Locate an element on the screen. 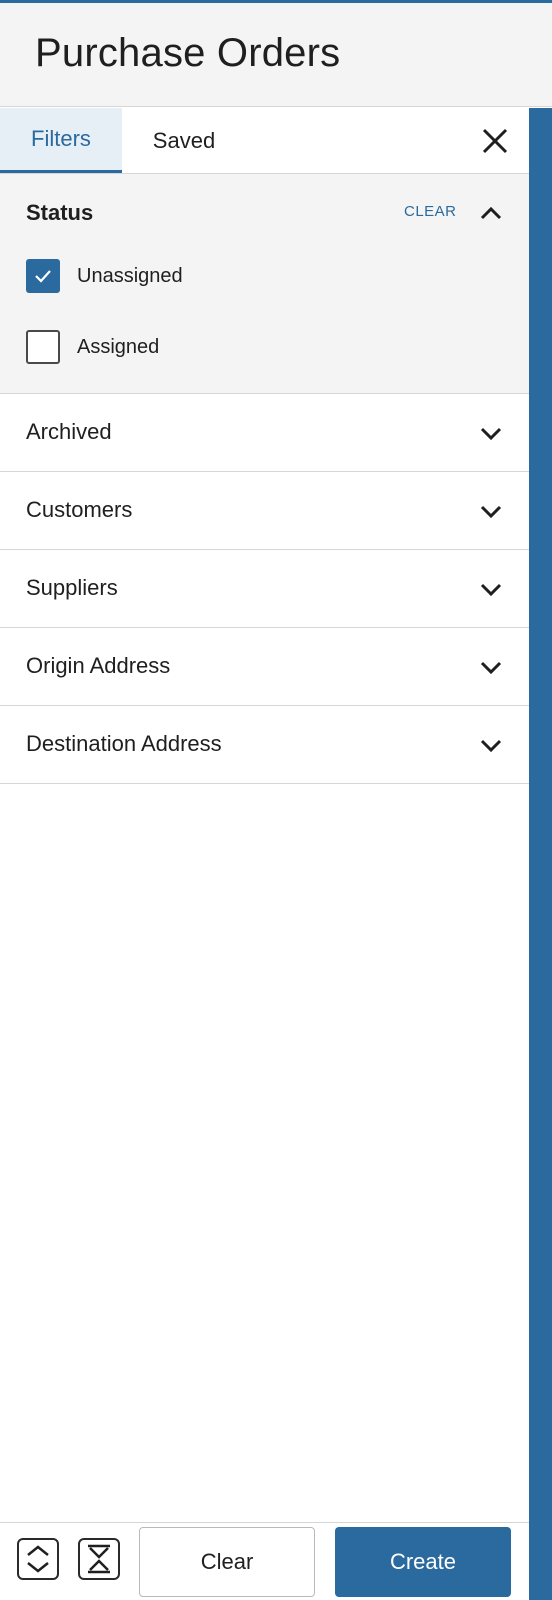  status-option-assigned: Assigned is located at coordinates (92, 347).